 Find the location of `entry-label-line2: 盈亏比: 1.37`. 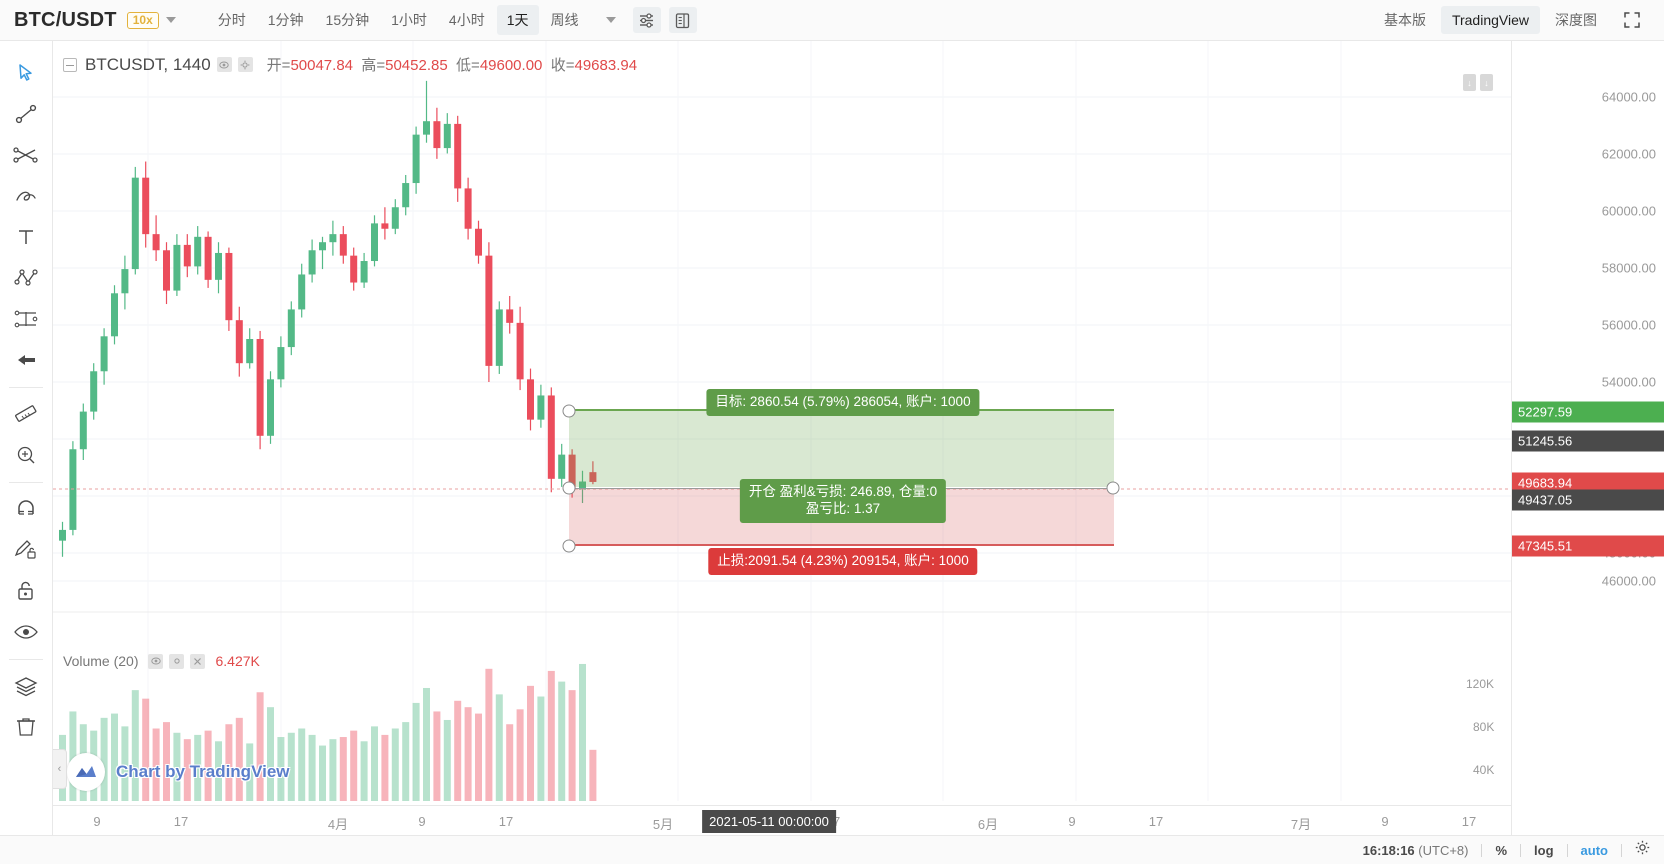

entry-label-line2: 盈亏比: 1.37 is located at coordinates (843, 508).